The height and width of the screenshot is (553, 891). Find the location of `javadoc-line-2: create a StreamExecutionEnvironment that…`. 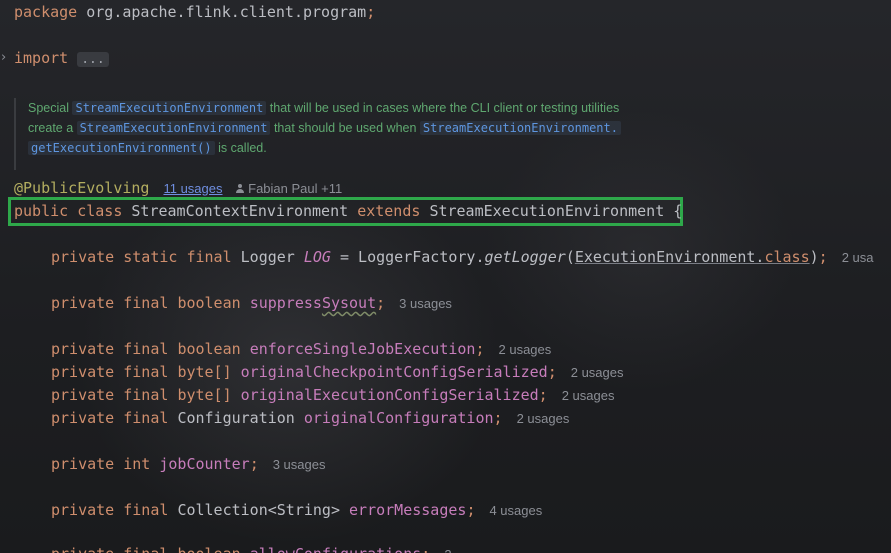

javadoc-line-2: create a StreamExecutionEnvironment that… is located at coordinates (363, 128).